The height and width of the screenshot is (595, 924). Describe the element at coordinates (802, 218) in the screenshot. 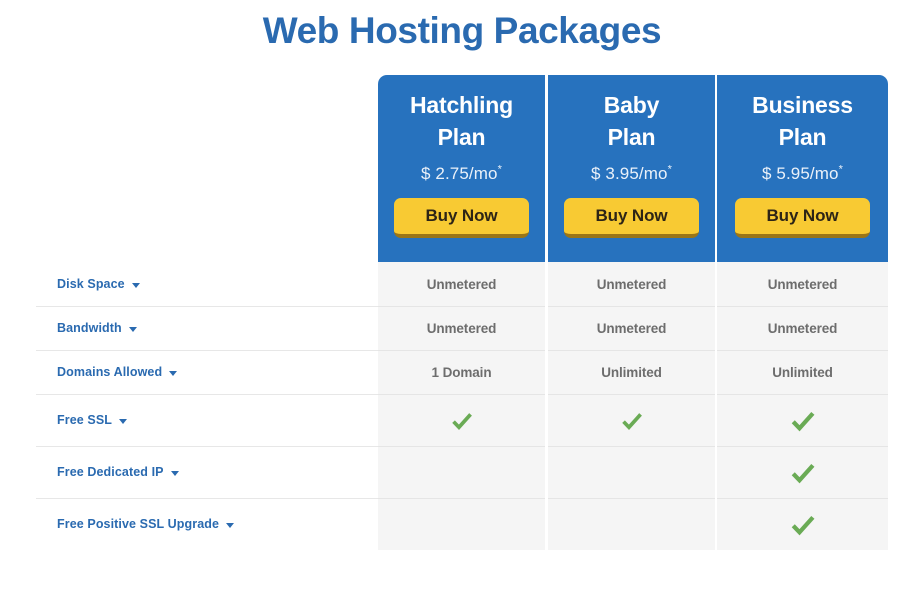

I see `buy-now-button-business: Buy Now` at that location.